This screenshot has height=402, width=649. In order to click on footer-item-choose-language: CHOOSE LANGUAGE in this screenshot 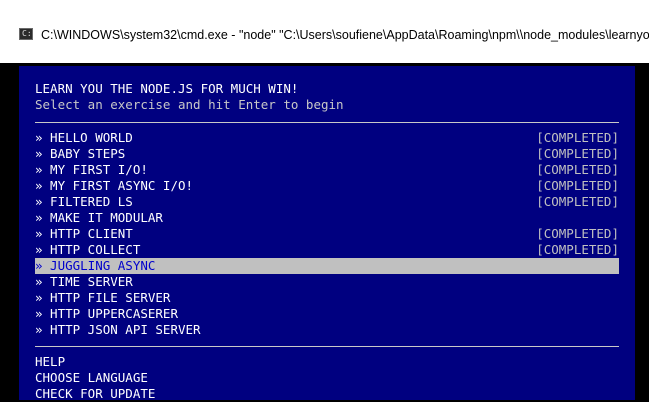, I will do `click(327, 378)`.